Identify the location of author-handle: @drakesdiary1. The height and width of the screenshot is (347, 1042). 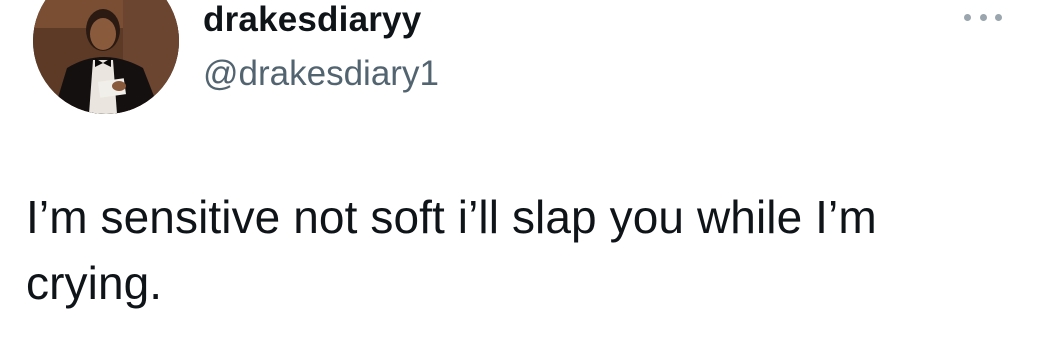
(321, 74).